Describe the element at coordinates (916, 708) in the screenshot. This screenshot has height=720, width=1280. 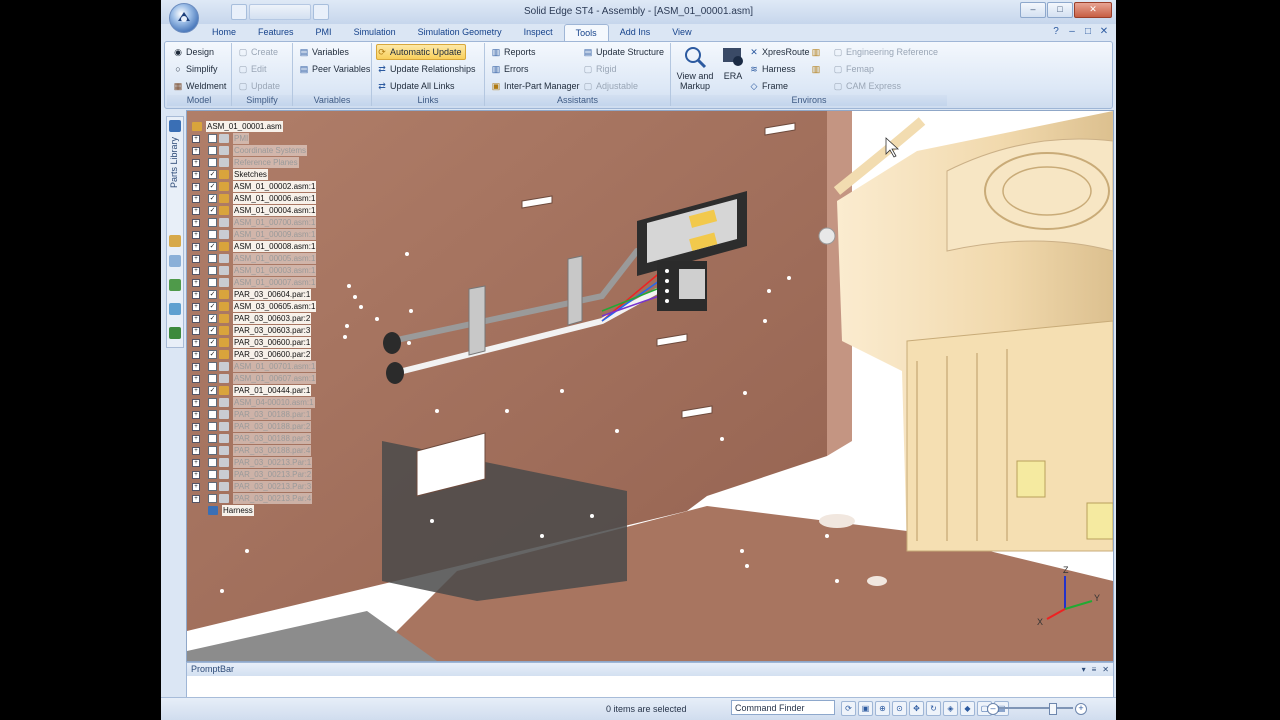
I see `pan-icon: ✥` at that location.